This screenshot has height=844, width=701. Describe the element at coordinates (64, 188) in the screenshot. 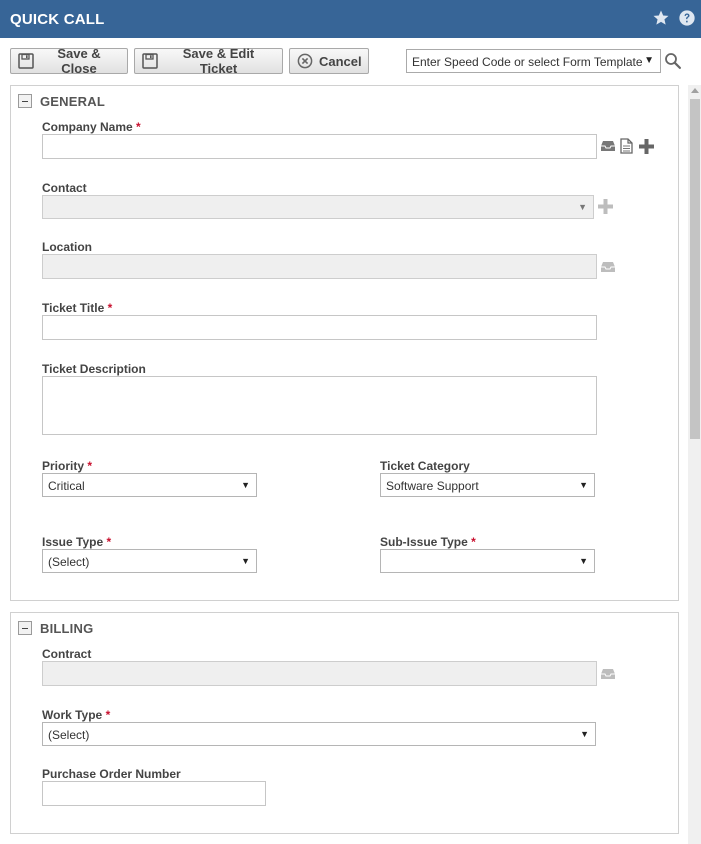

I see `contact-label: Contact` at that location.